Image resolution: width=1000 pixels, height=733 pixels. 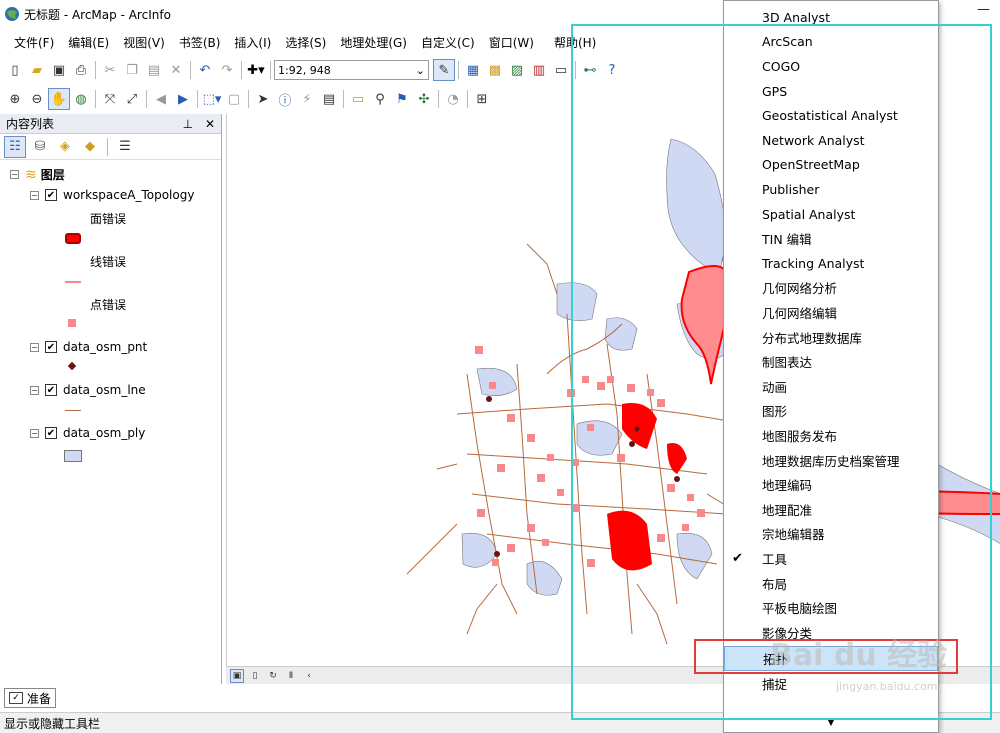 I want to click on layers-root: − ≋ 图层, so click(x=37, y=174).